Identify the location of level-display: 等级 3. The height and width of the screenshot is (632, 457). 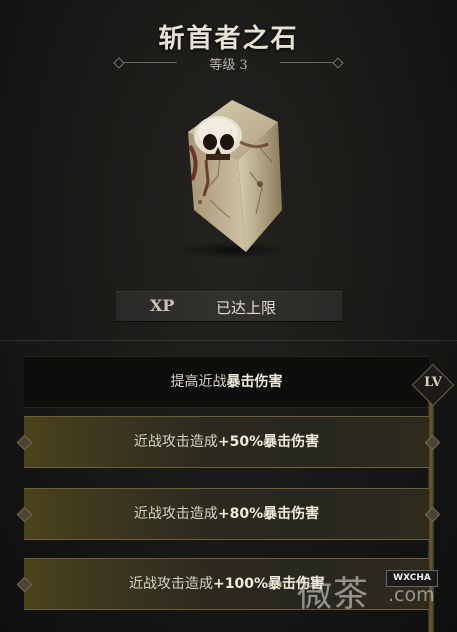
(228, 63).